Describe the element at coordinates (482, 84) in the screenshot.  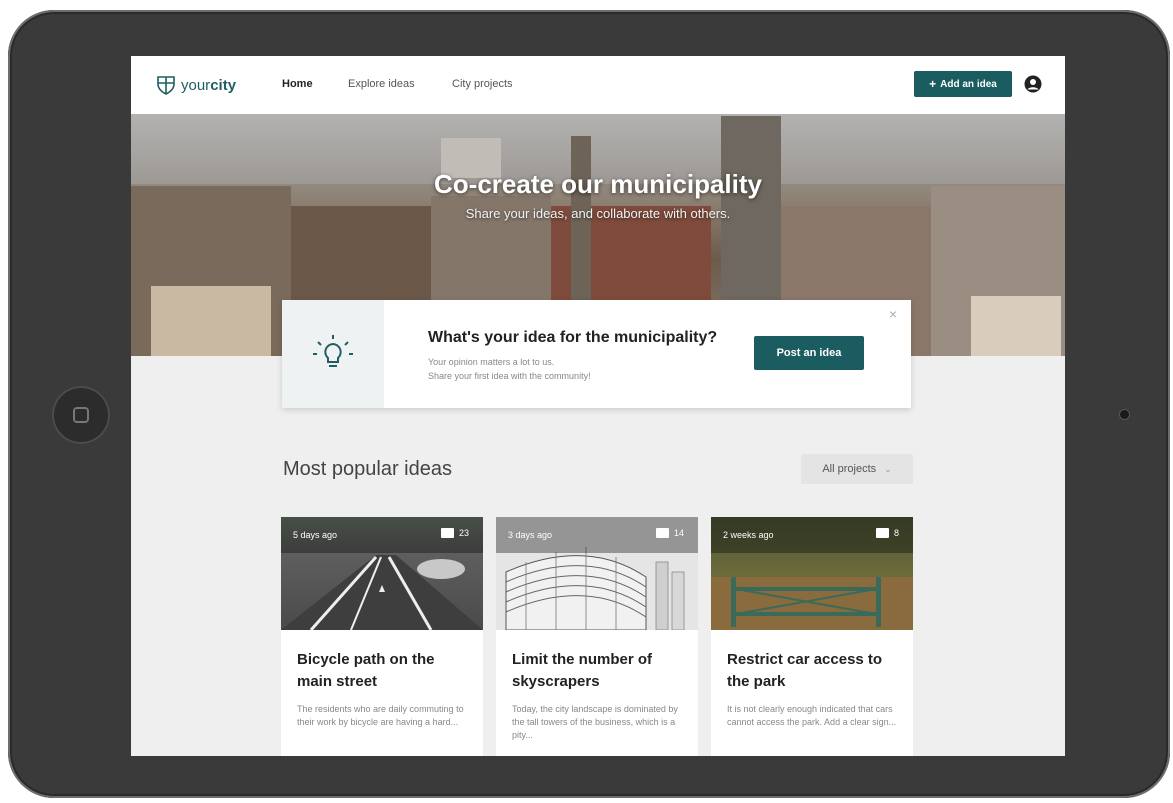
I see `nav-city-projects: City projects` at that location.